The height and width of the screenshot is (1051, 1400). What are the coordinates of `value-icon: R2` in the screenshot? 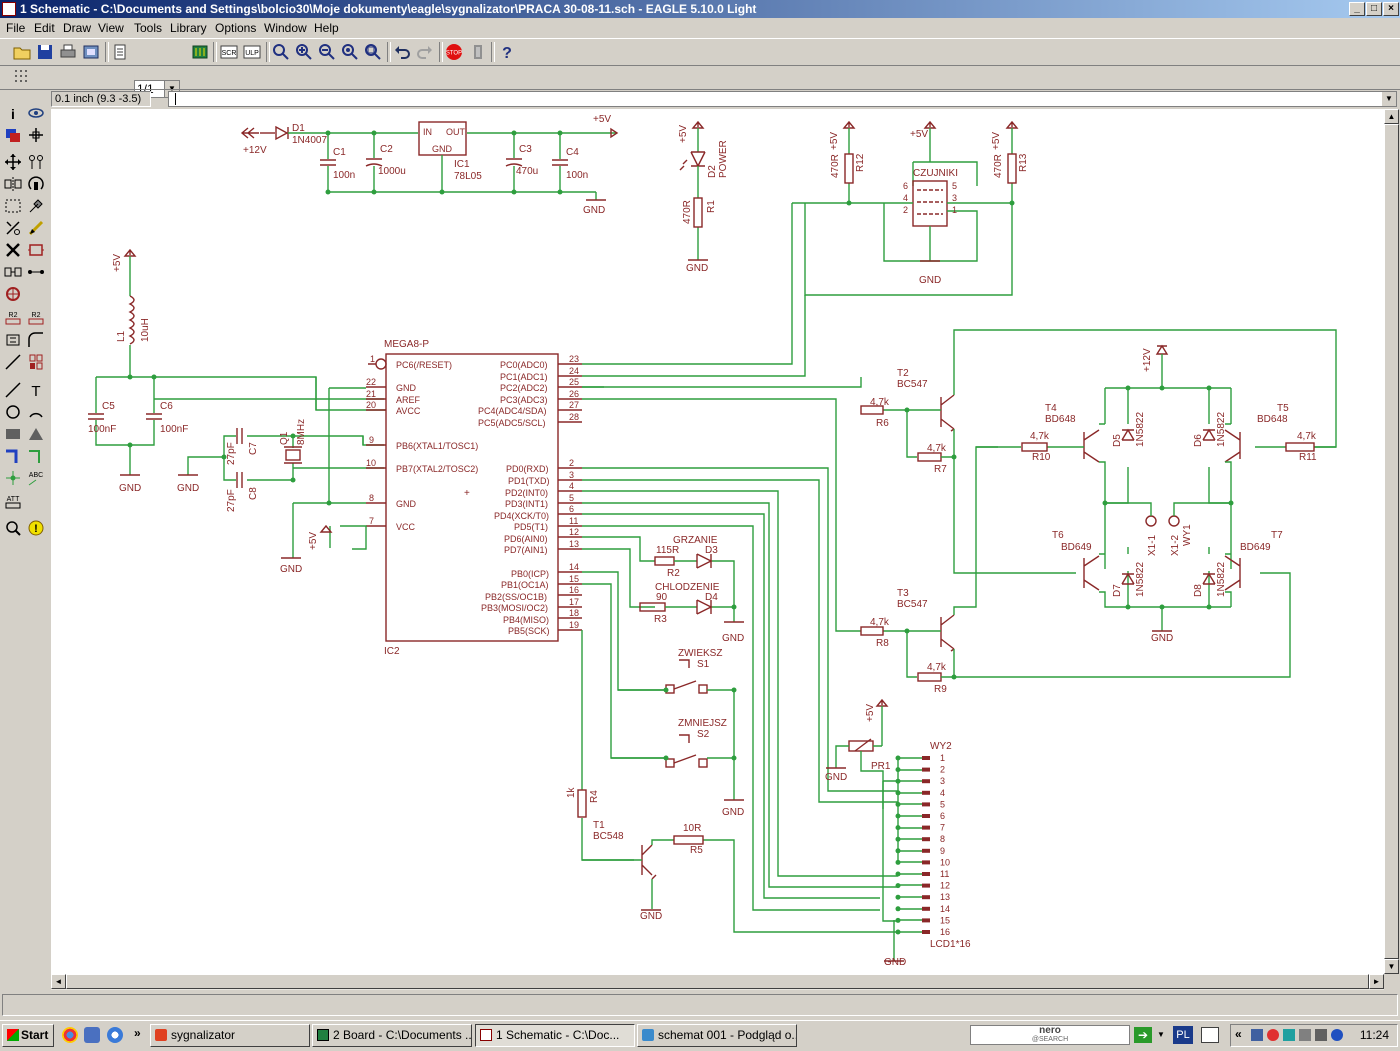 It's located at (36, 318).